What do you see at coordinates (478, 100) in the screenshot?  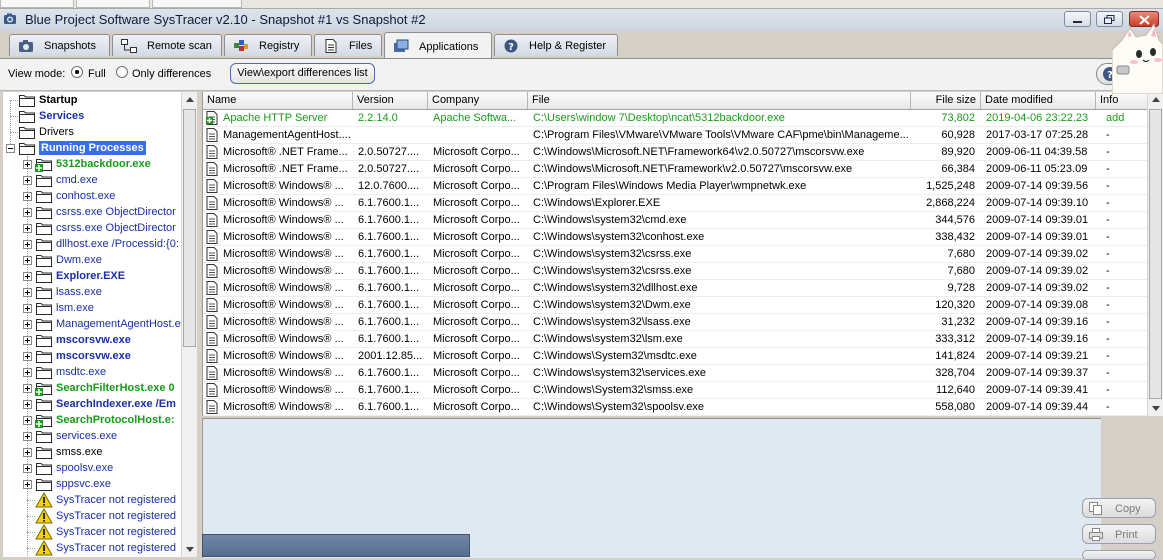 I see `column-header-company: Company` at bounding box center [478, 100].